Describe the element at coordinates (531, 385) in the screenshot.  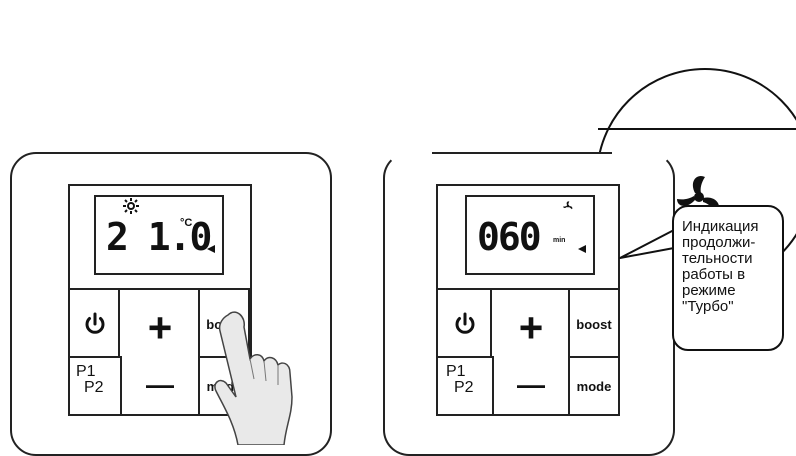
I see `right-minus-button: —` at that location.